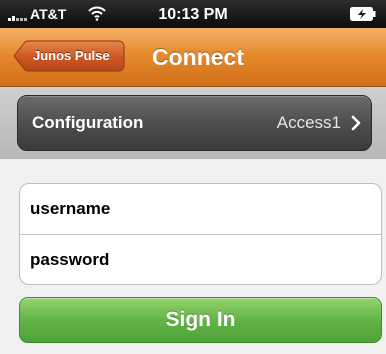  Describe the element at coordinates (190, 260) in the screenshot. I see `password-input` at that location.